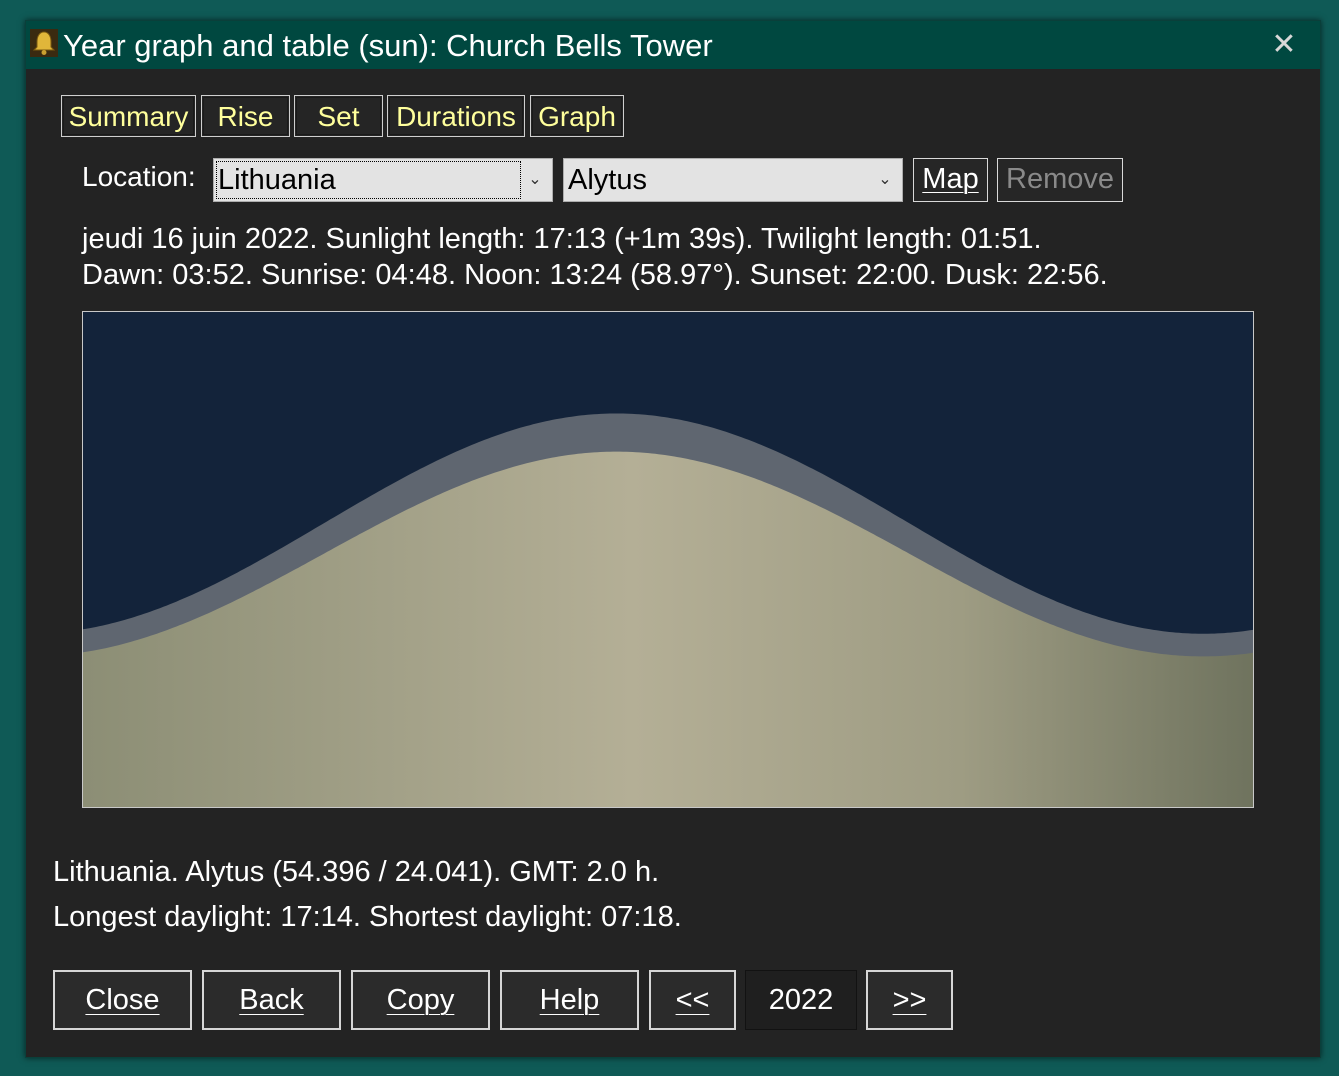 This screenshot has height=1076, width=1339. I want to click on tab-summary: Summary, so click(128, 116).